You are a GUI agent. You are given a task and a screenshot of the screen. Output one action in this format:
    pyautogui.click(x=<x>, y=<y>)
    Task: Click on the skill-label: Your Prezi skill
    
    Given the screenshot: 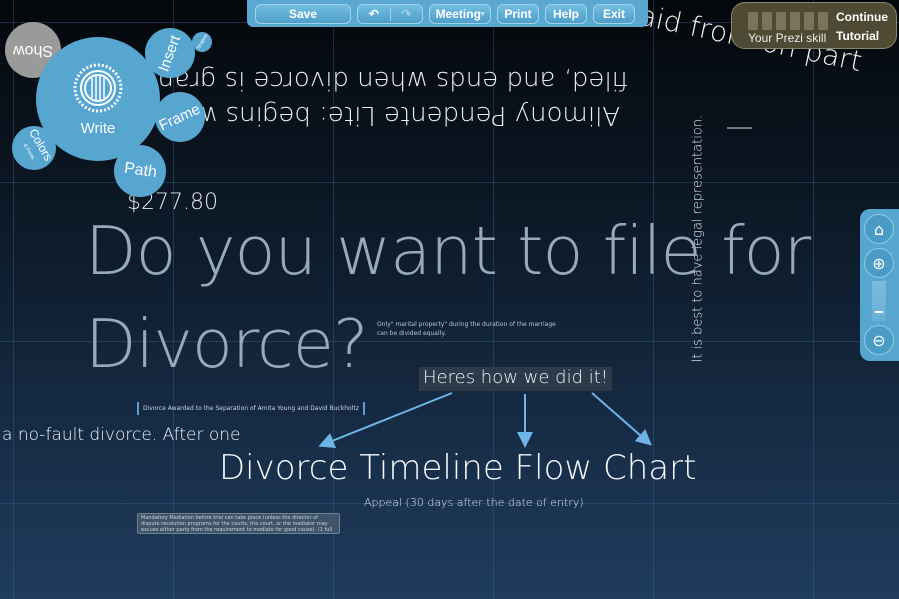 What is the action you would take?
    pyautogui.click(x=787, y=38)
    